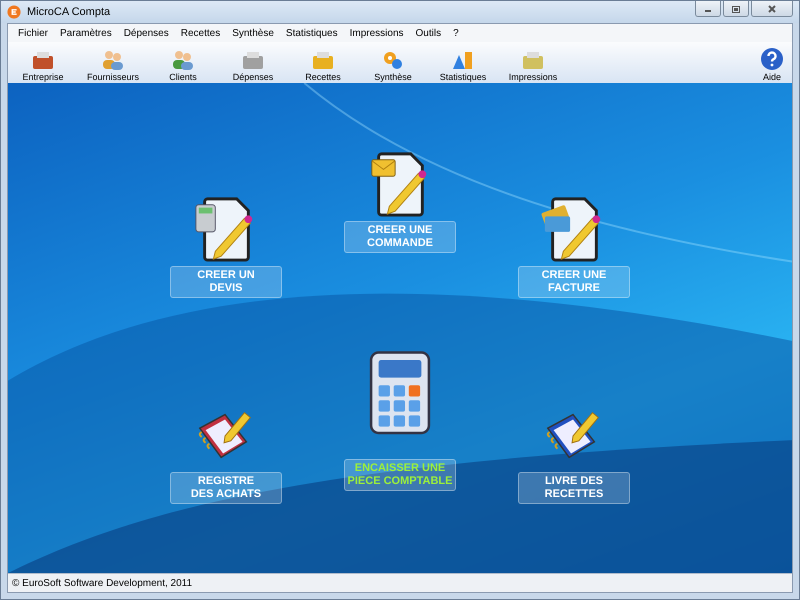 The image size is (800, 600). Describe the element at coordinates (574, 488) in the screenshot. I see `shortcut-button: LIVRE DES RECETTES` at that location.